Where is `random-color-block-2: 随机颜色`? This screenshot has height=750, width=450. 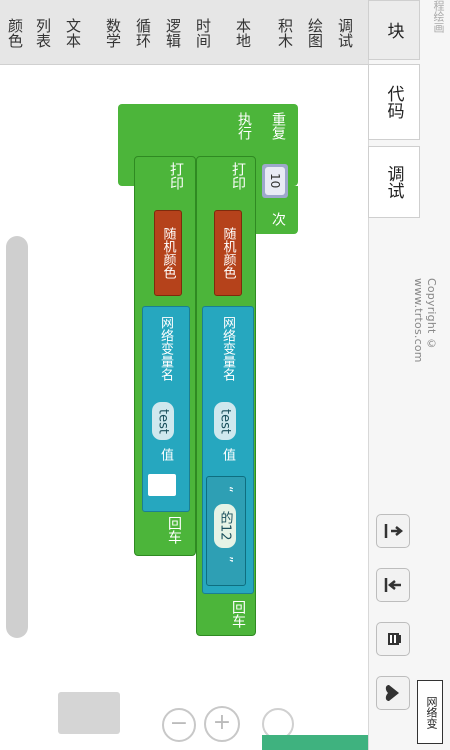 random-color-block-2: 随机颜色 is located at coordinates (168, 253).